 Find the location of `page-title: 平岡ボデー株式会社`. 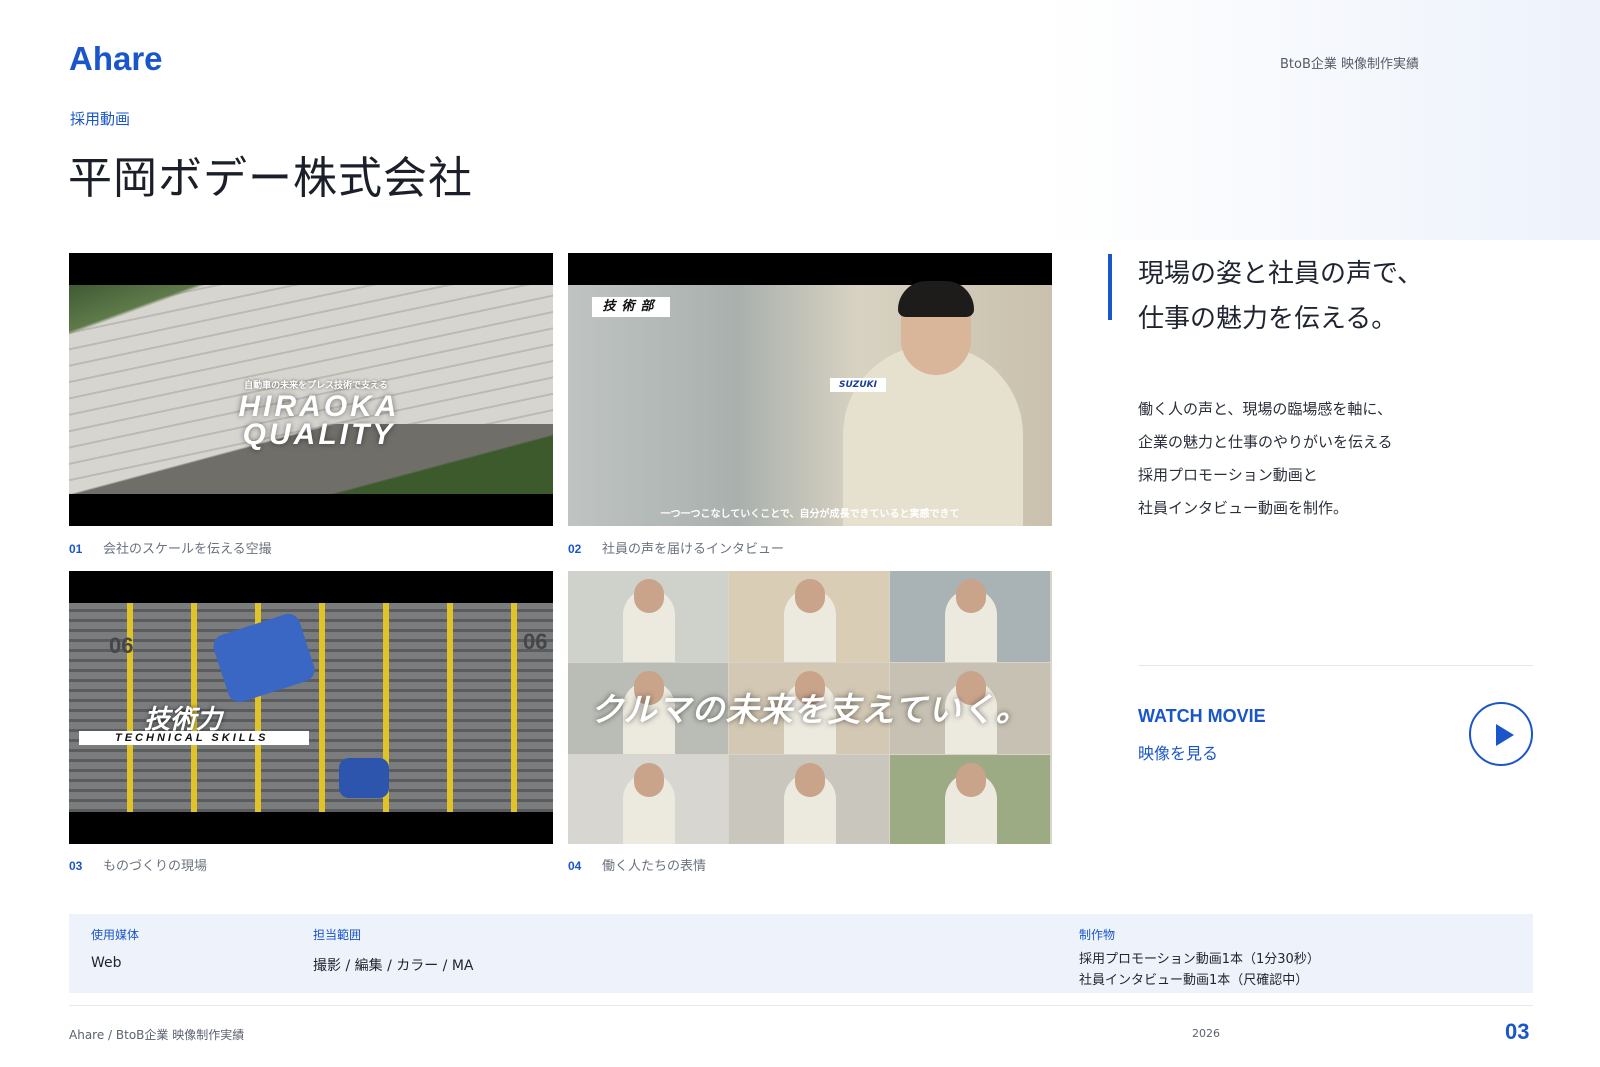

page-title: 平岡ボデー株式会社 is located at coordinates (270, 178).